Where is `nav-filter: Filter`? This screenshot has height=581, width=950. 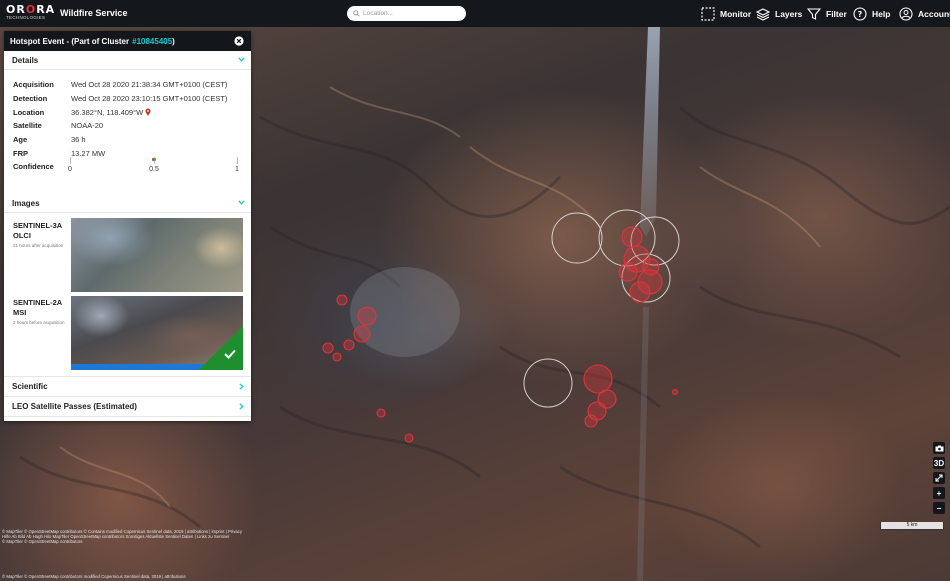
nav-filter: Filter is located at coordinates (827, 13).